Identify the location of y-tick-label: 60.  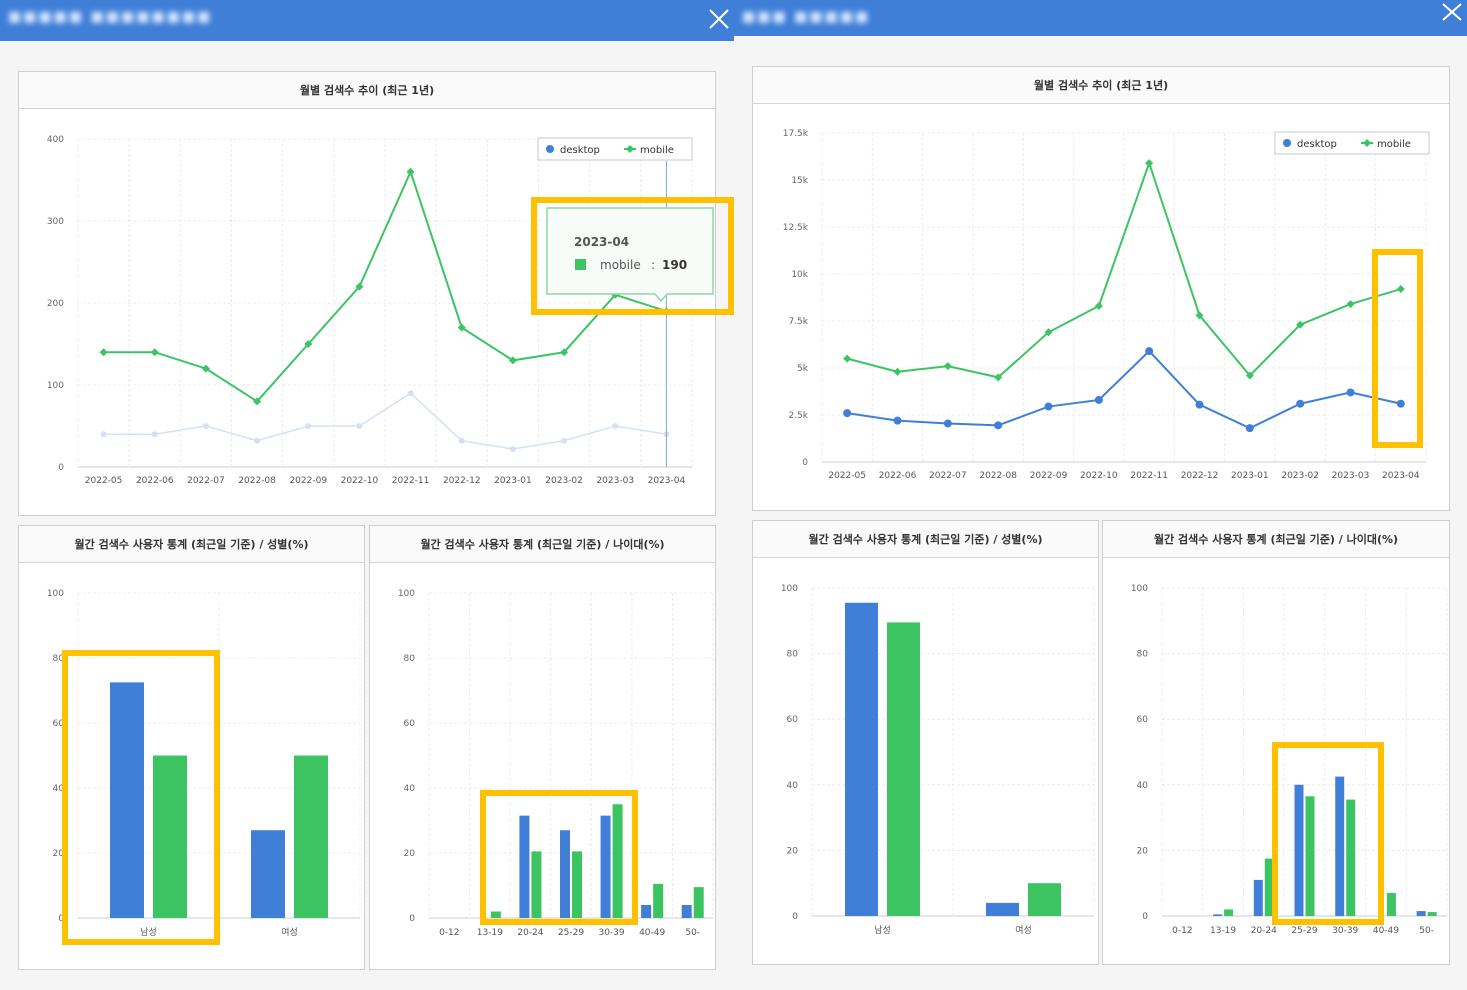
(793, 720).